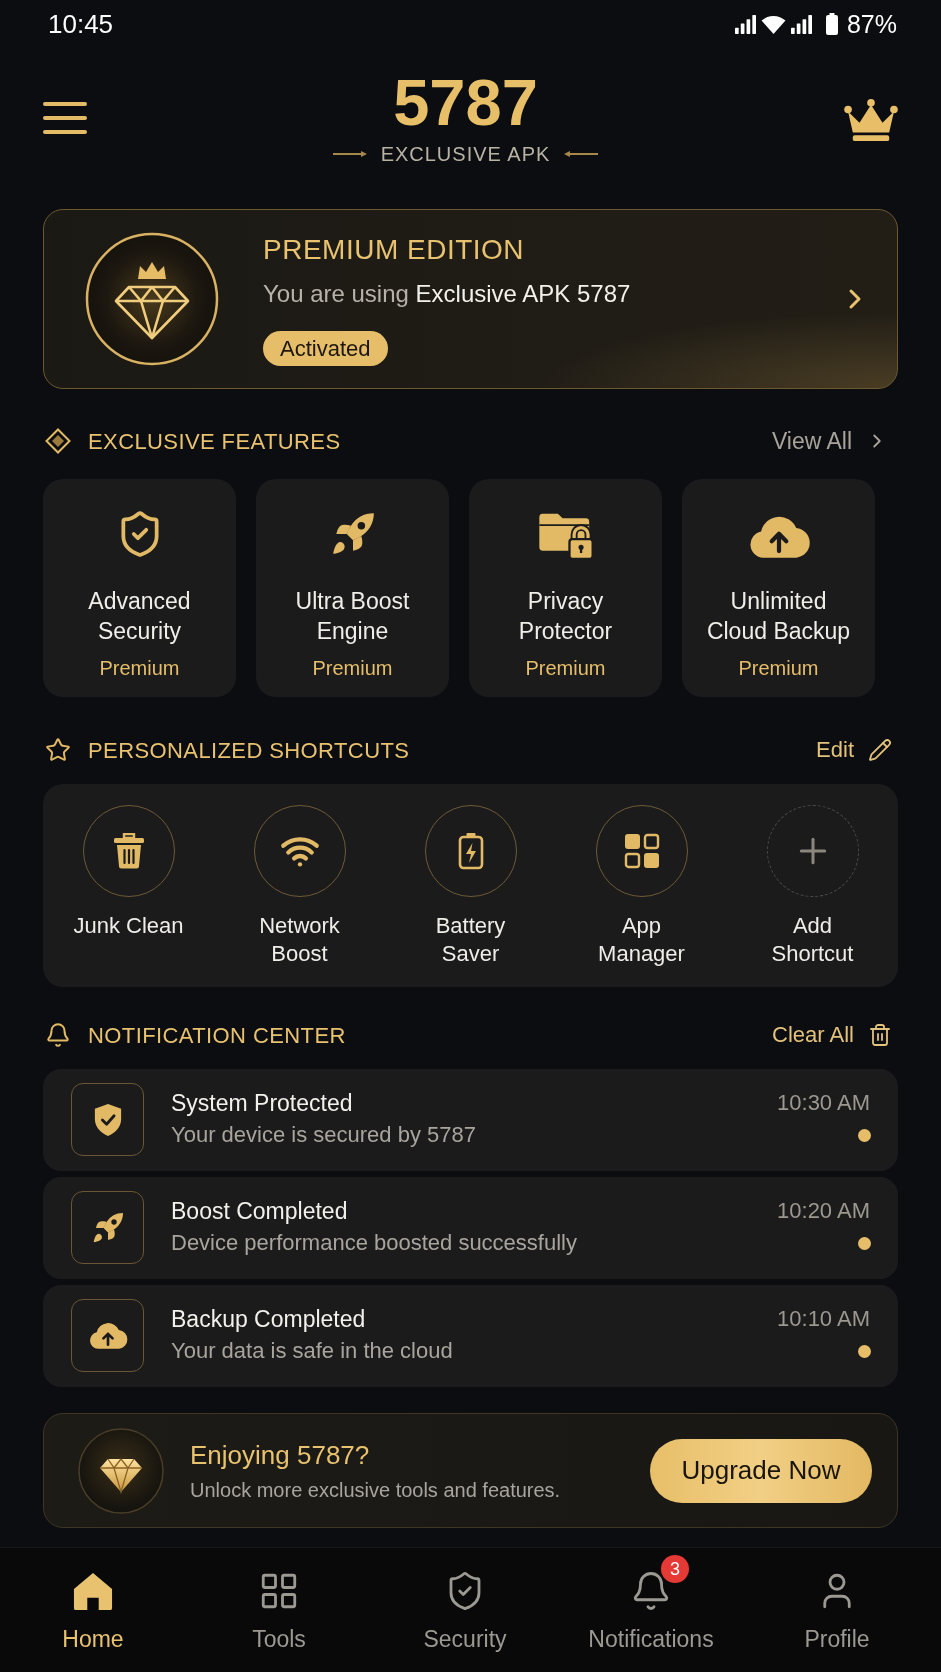  I want to click on shield-check-icon, so click(107, 1119).